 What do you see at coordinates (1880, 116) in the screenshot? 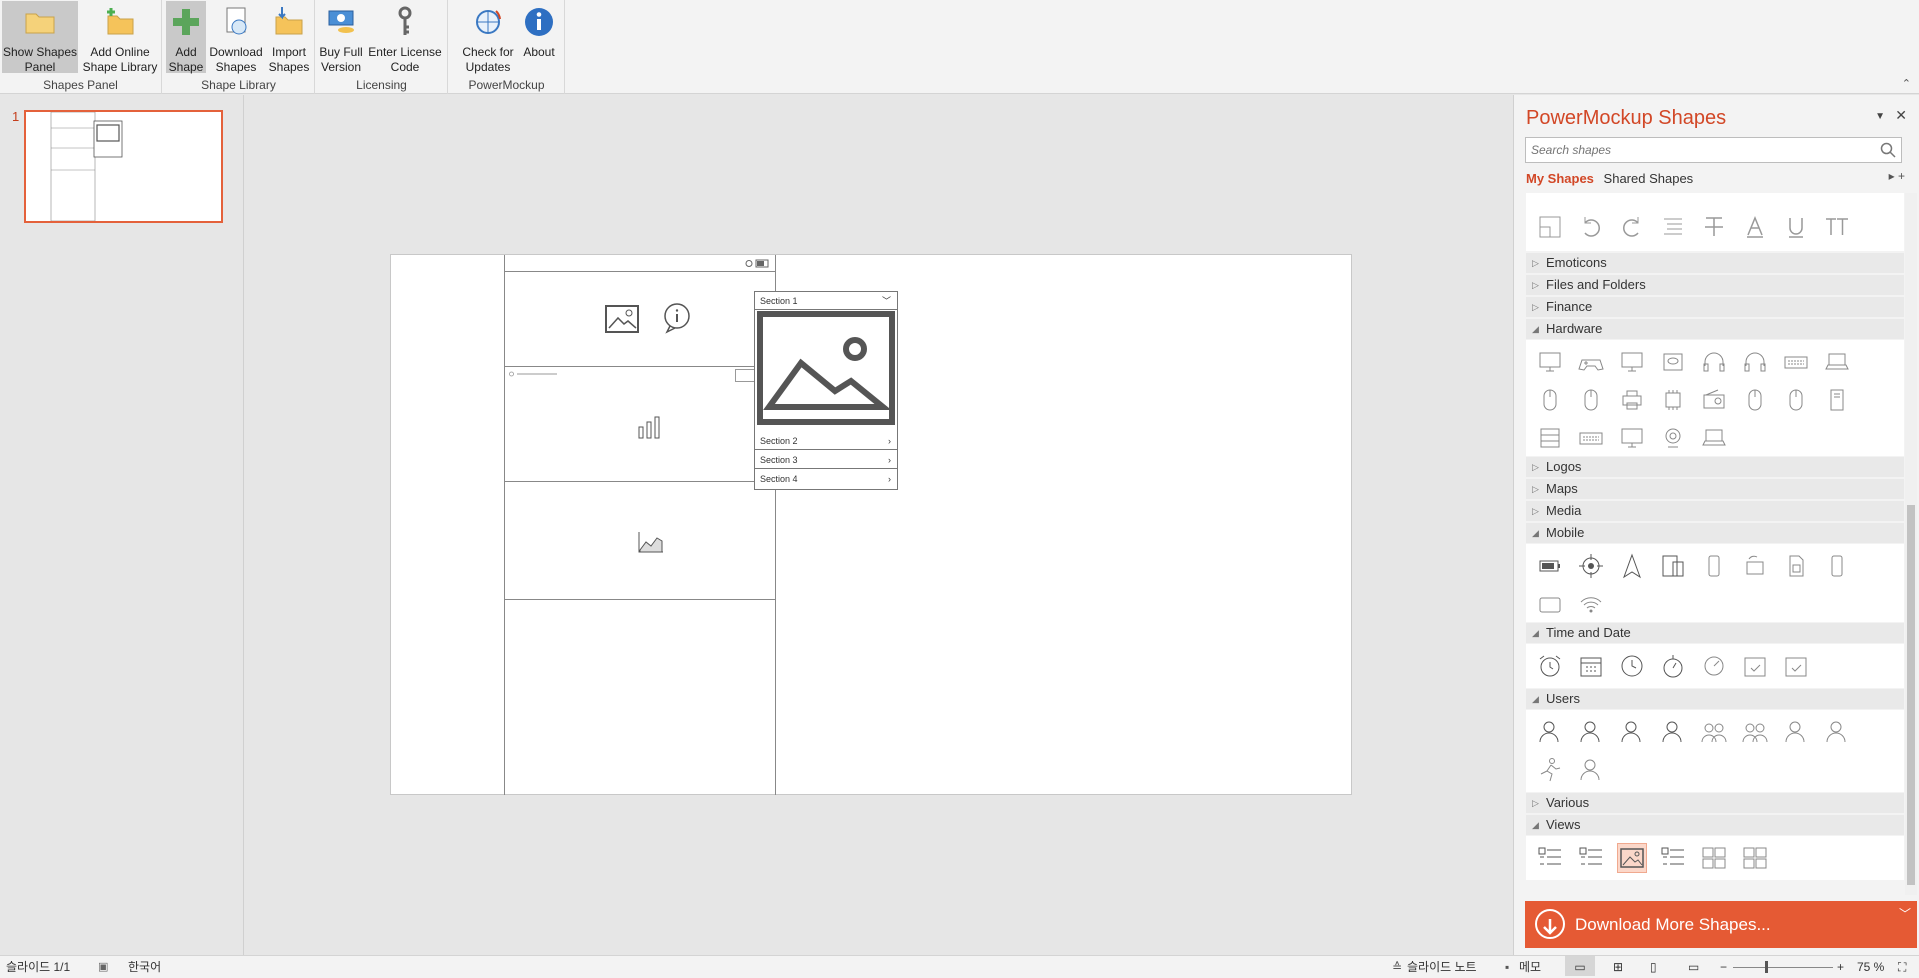
I see `panel-menu-icon: ▼` at bounding box center [1880, 116].